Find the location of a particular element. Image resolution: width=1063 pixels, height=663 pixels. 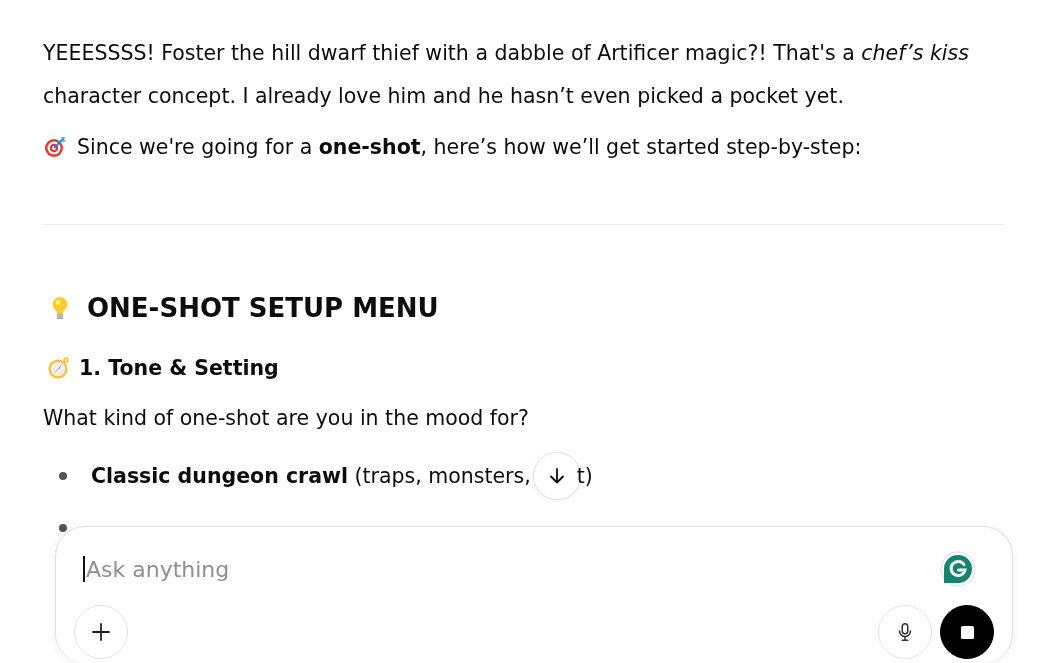

microphone-button is located at coordinates (905, 632).